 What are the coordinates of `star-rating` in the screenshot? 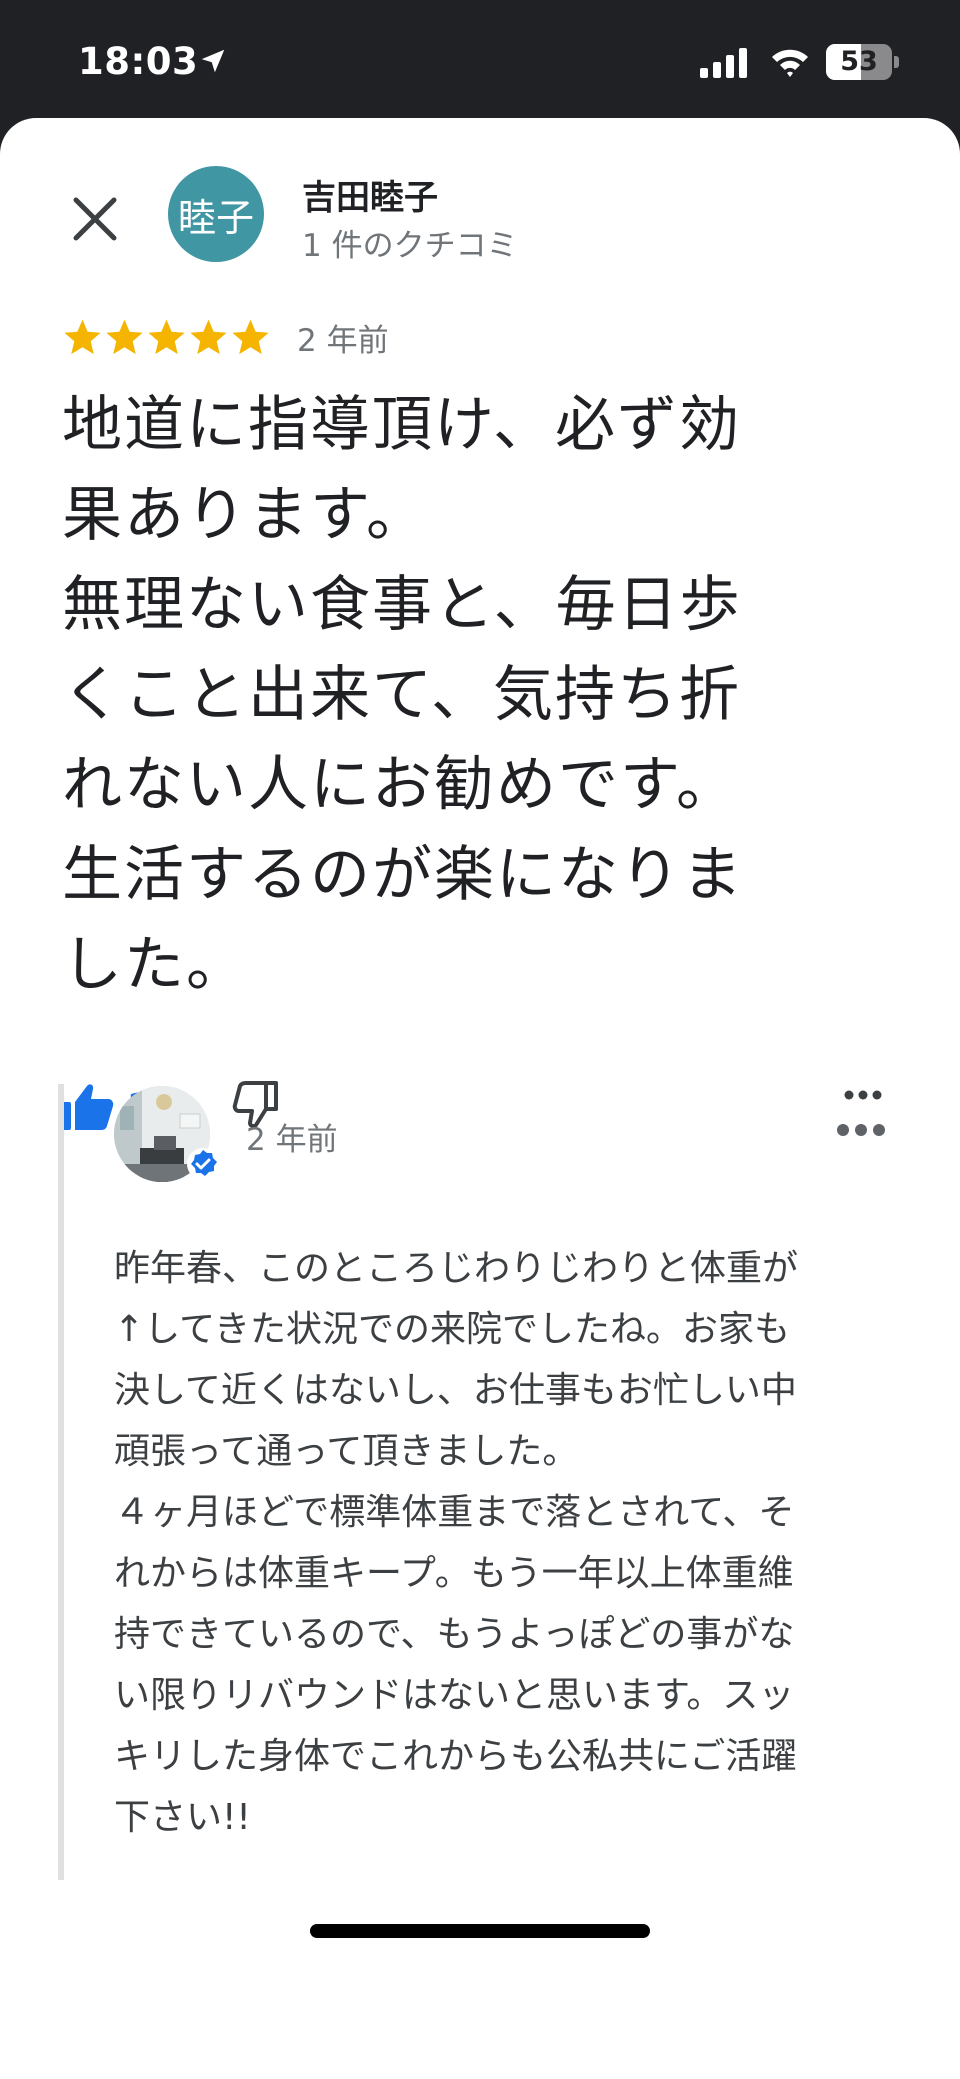 It's located at (166, 337).